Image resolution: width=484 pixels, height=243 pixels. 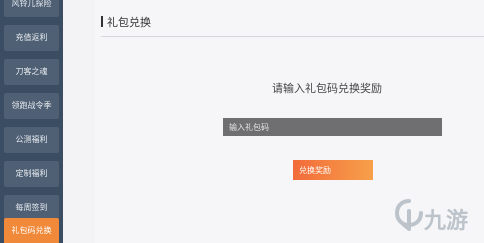 I want to click on redeem-instruction: 请输入礼包码兑换奖励, so click(x=327, y=88).